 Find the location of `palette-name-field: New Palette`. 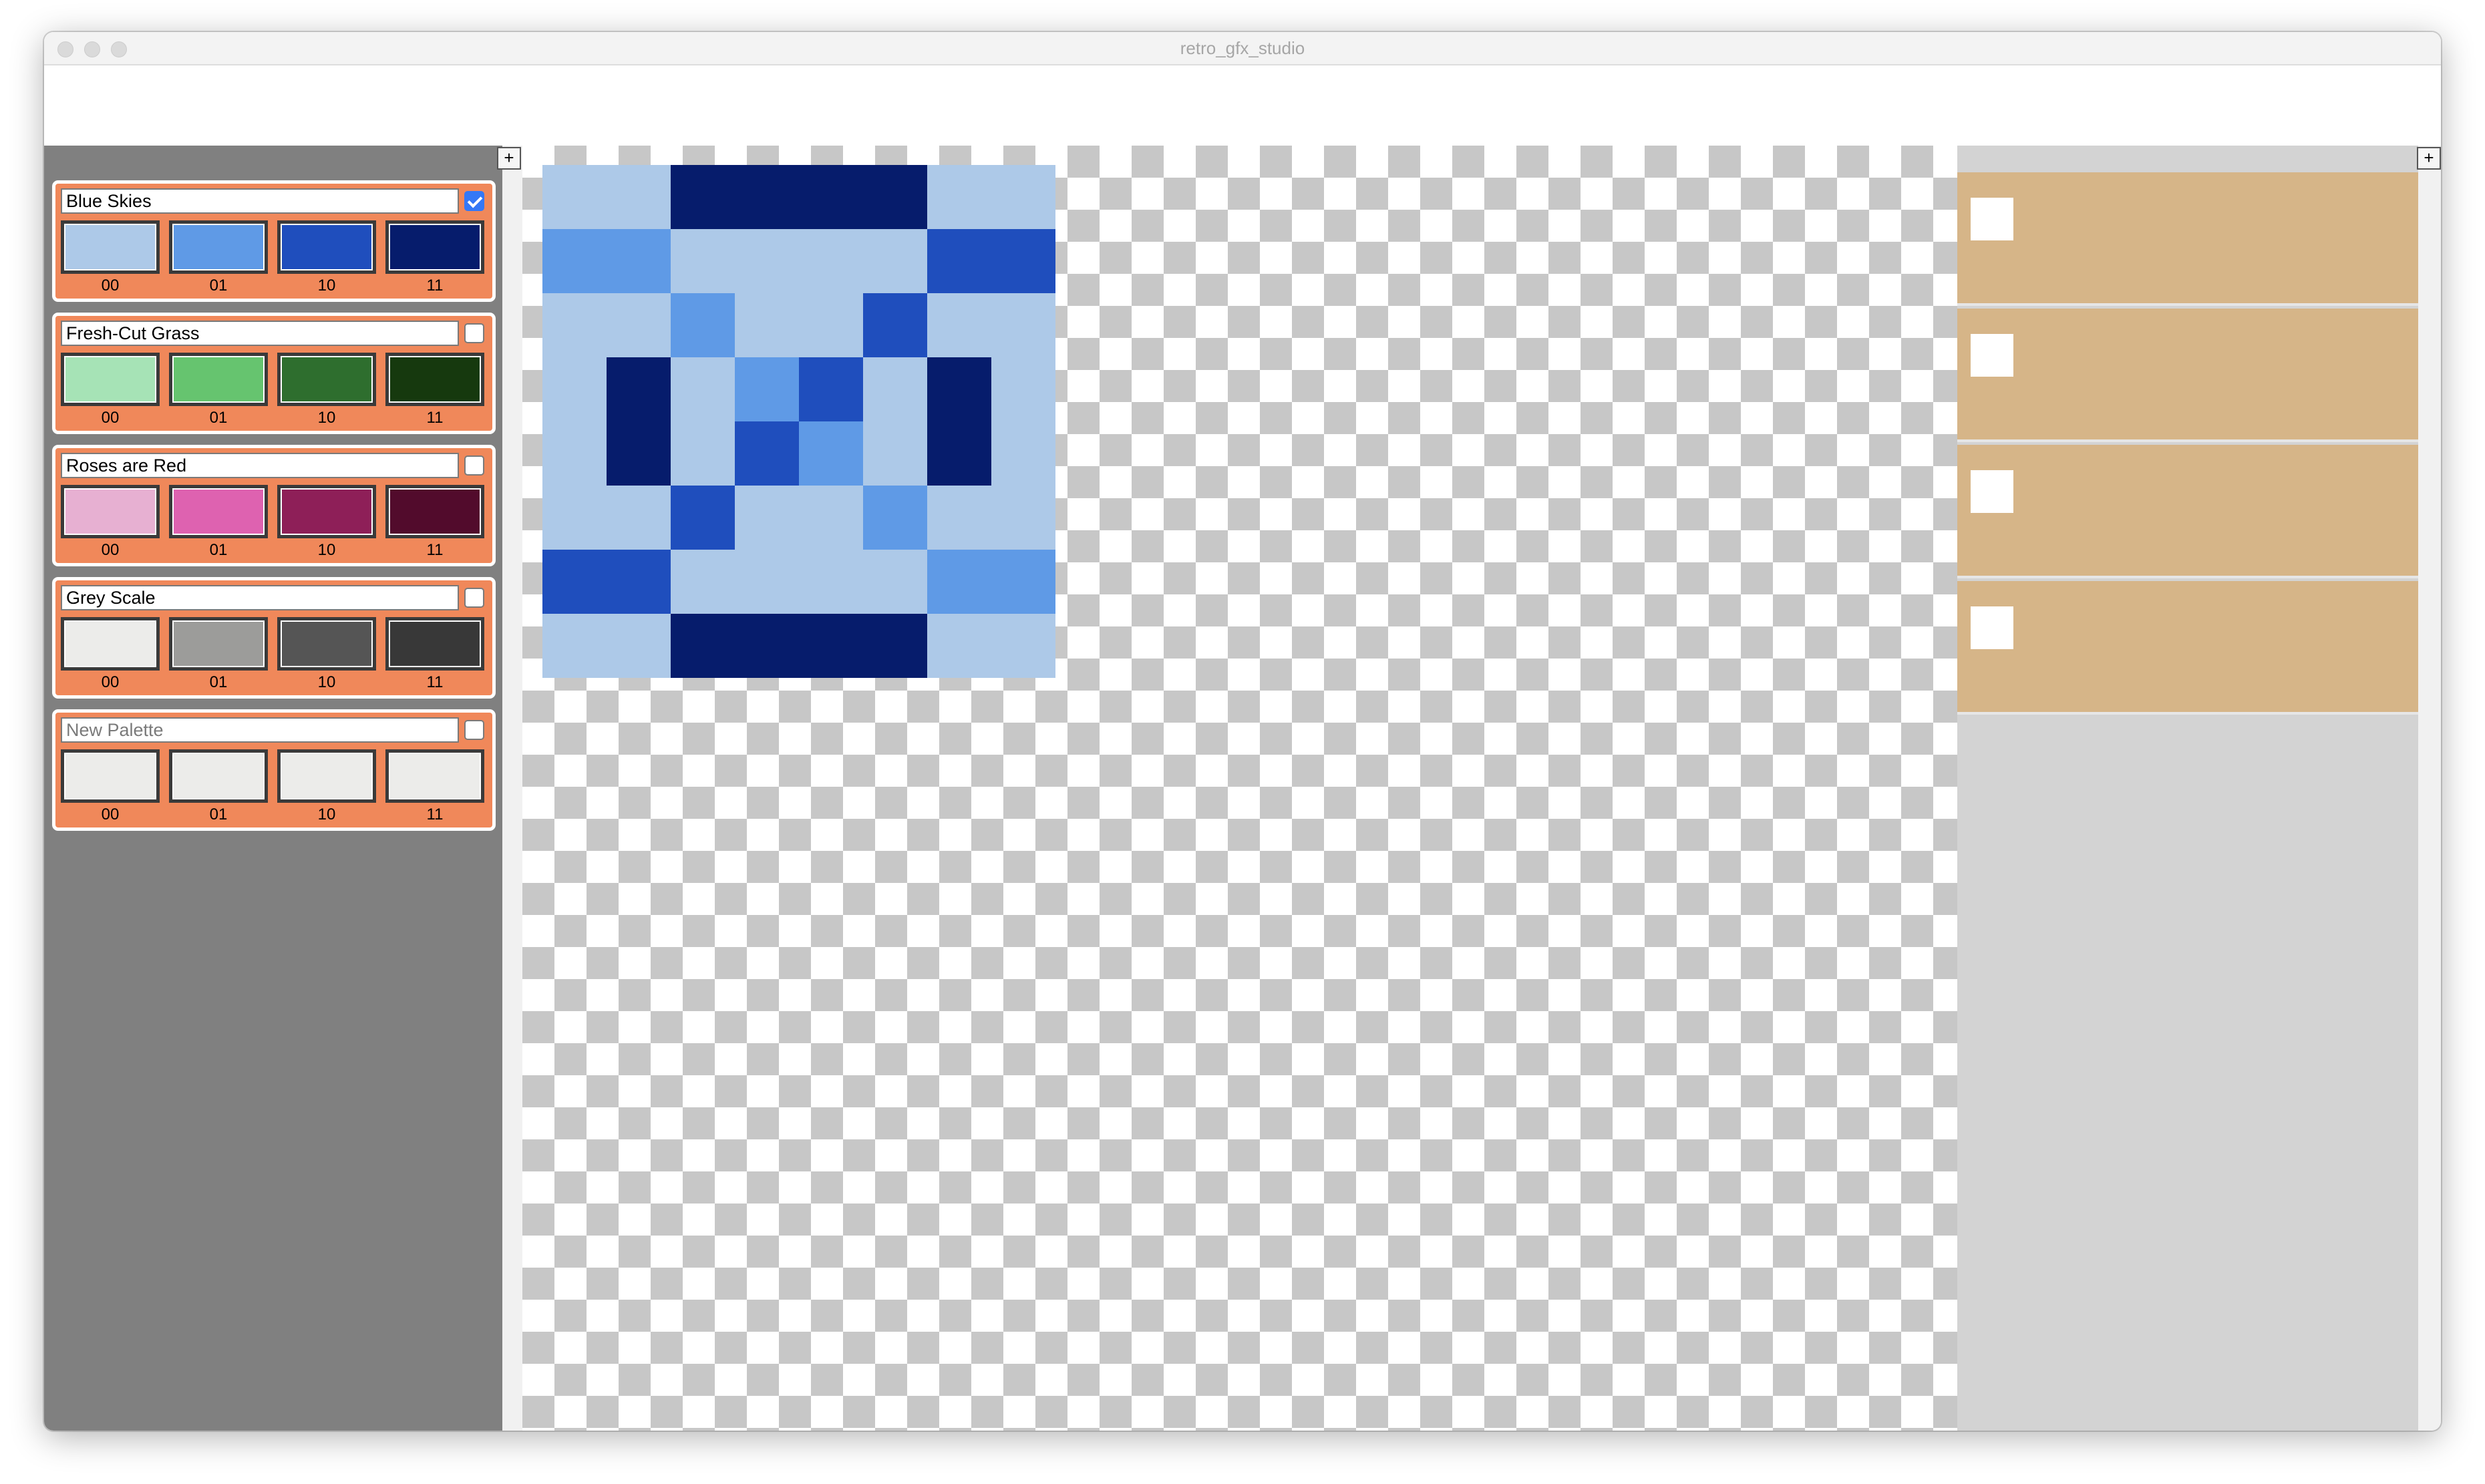

palette-name-field: New Palette is located at coordinates (260, 730).